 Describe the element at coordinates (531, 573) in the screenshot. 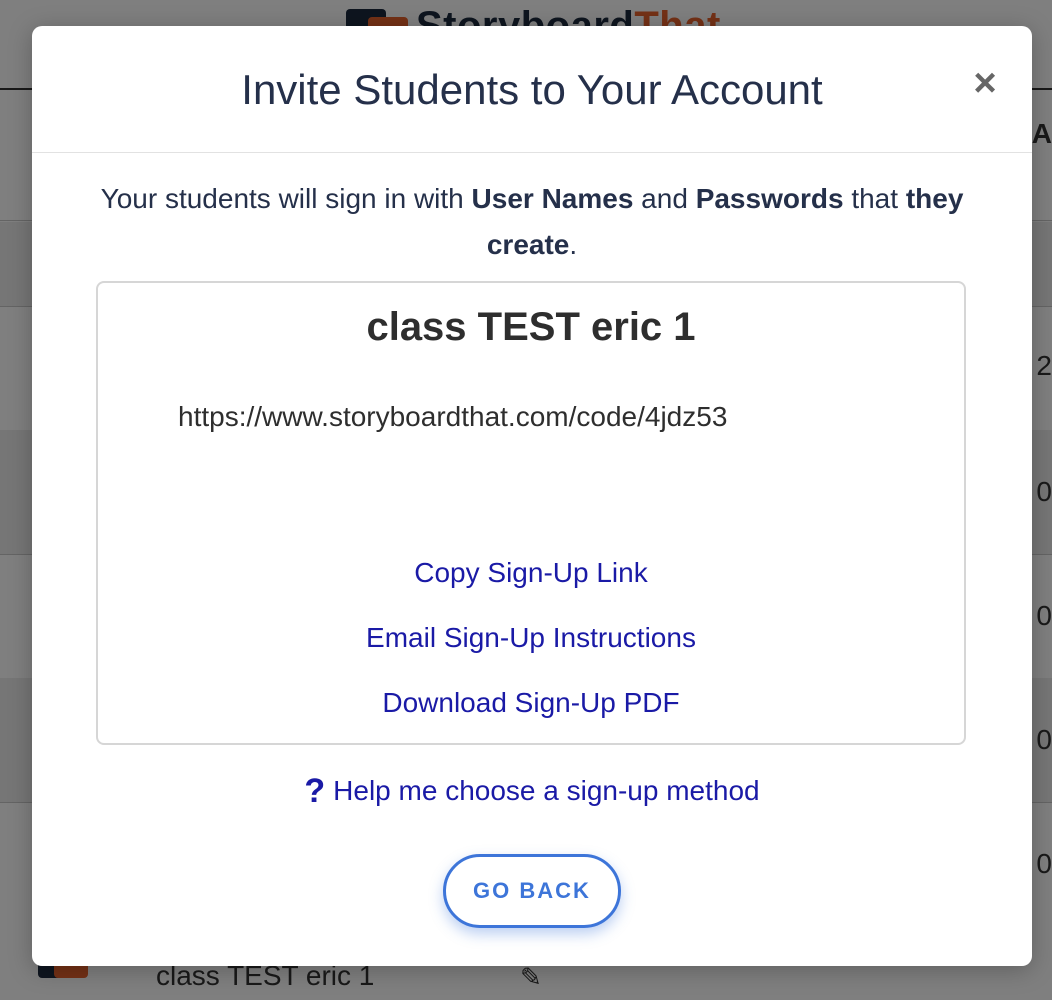

I see `copy-signup-link: Copy Sign-Up Link` at that location.